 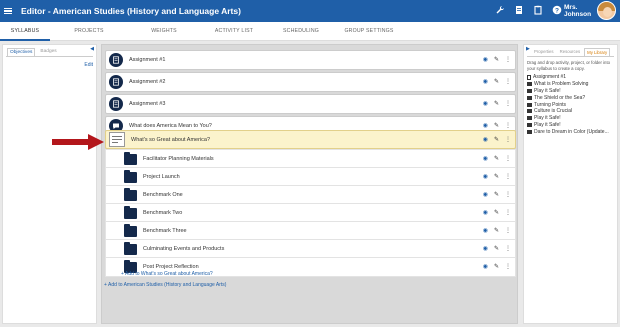 What do you see at coordinates (78, 143) in the screenshot?
I see `annotation-arrow-icon` at bounding box center [78, 143].